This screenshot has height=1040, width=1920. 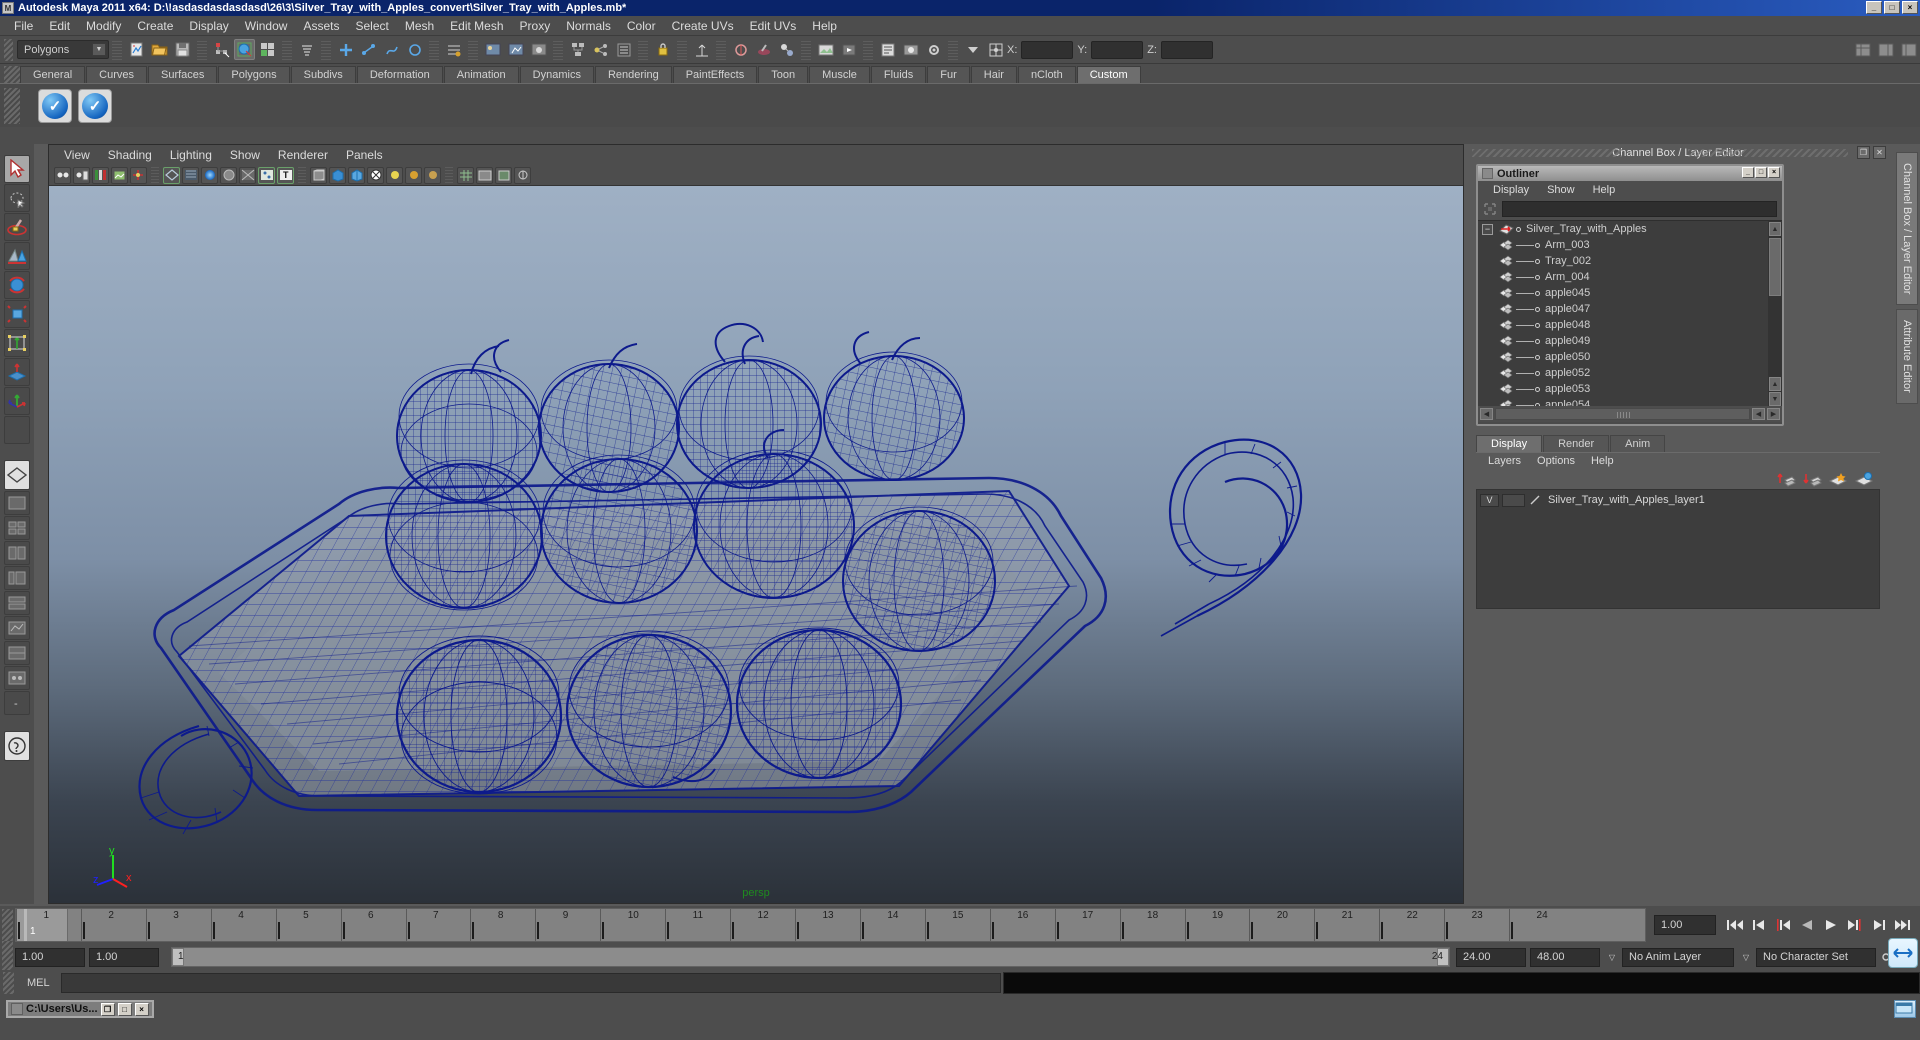 I want to click on menu-item-window: Window, so click(x=266, y=26).